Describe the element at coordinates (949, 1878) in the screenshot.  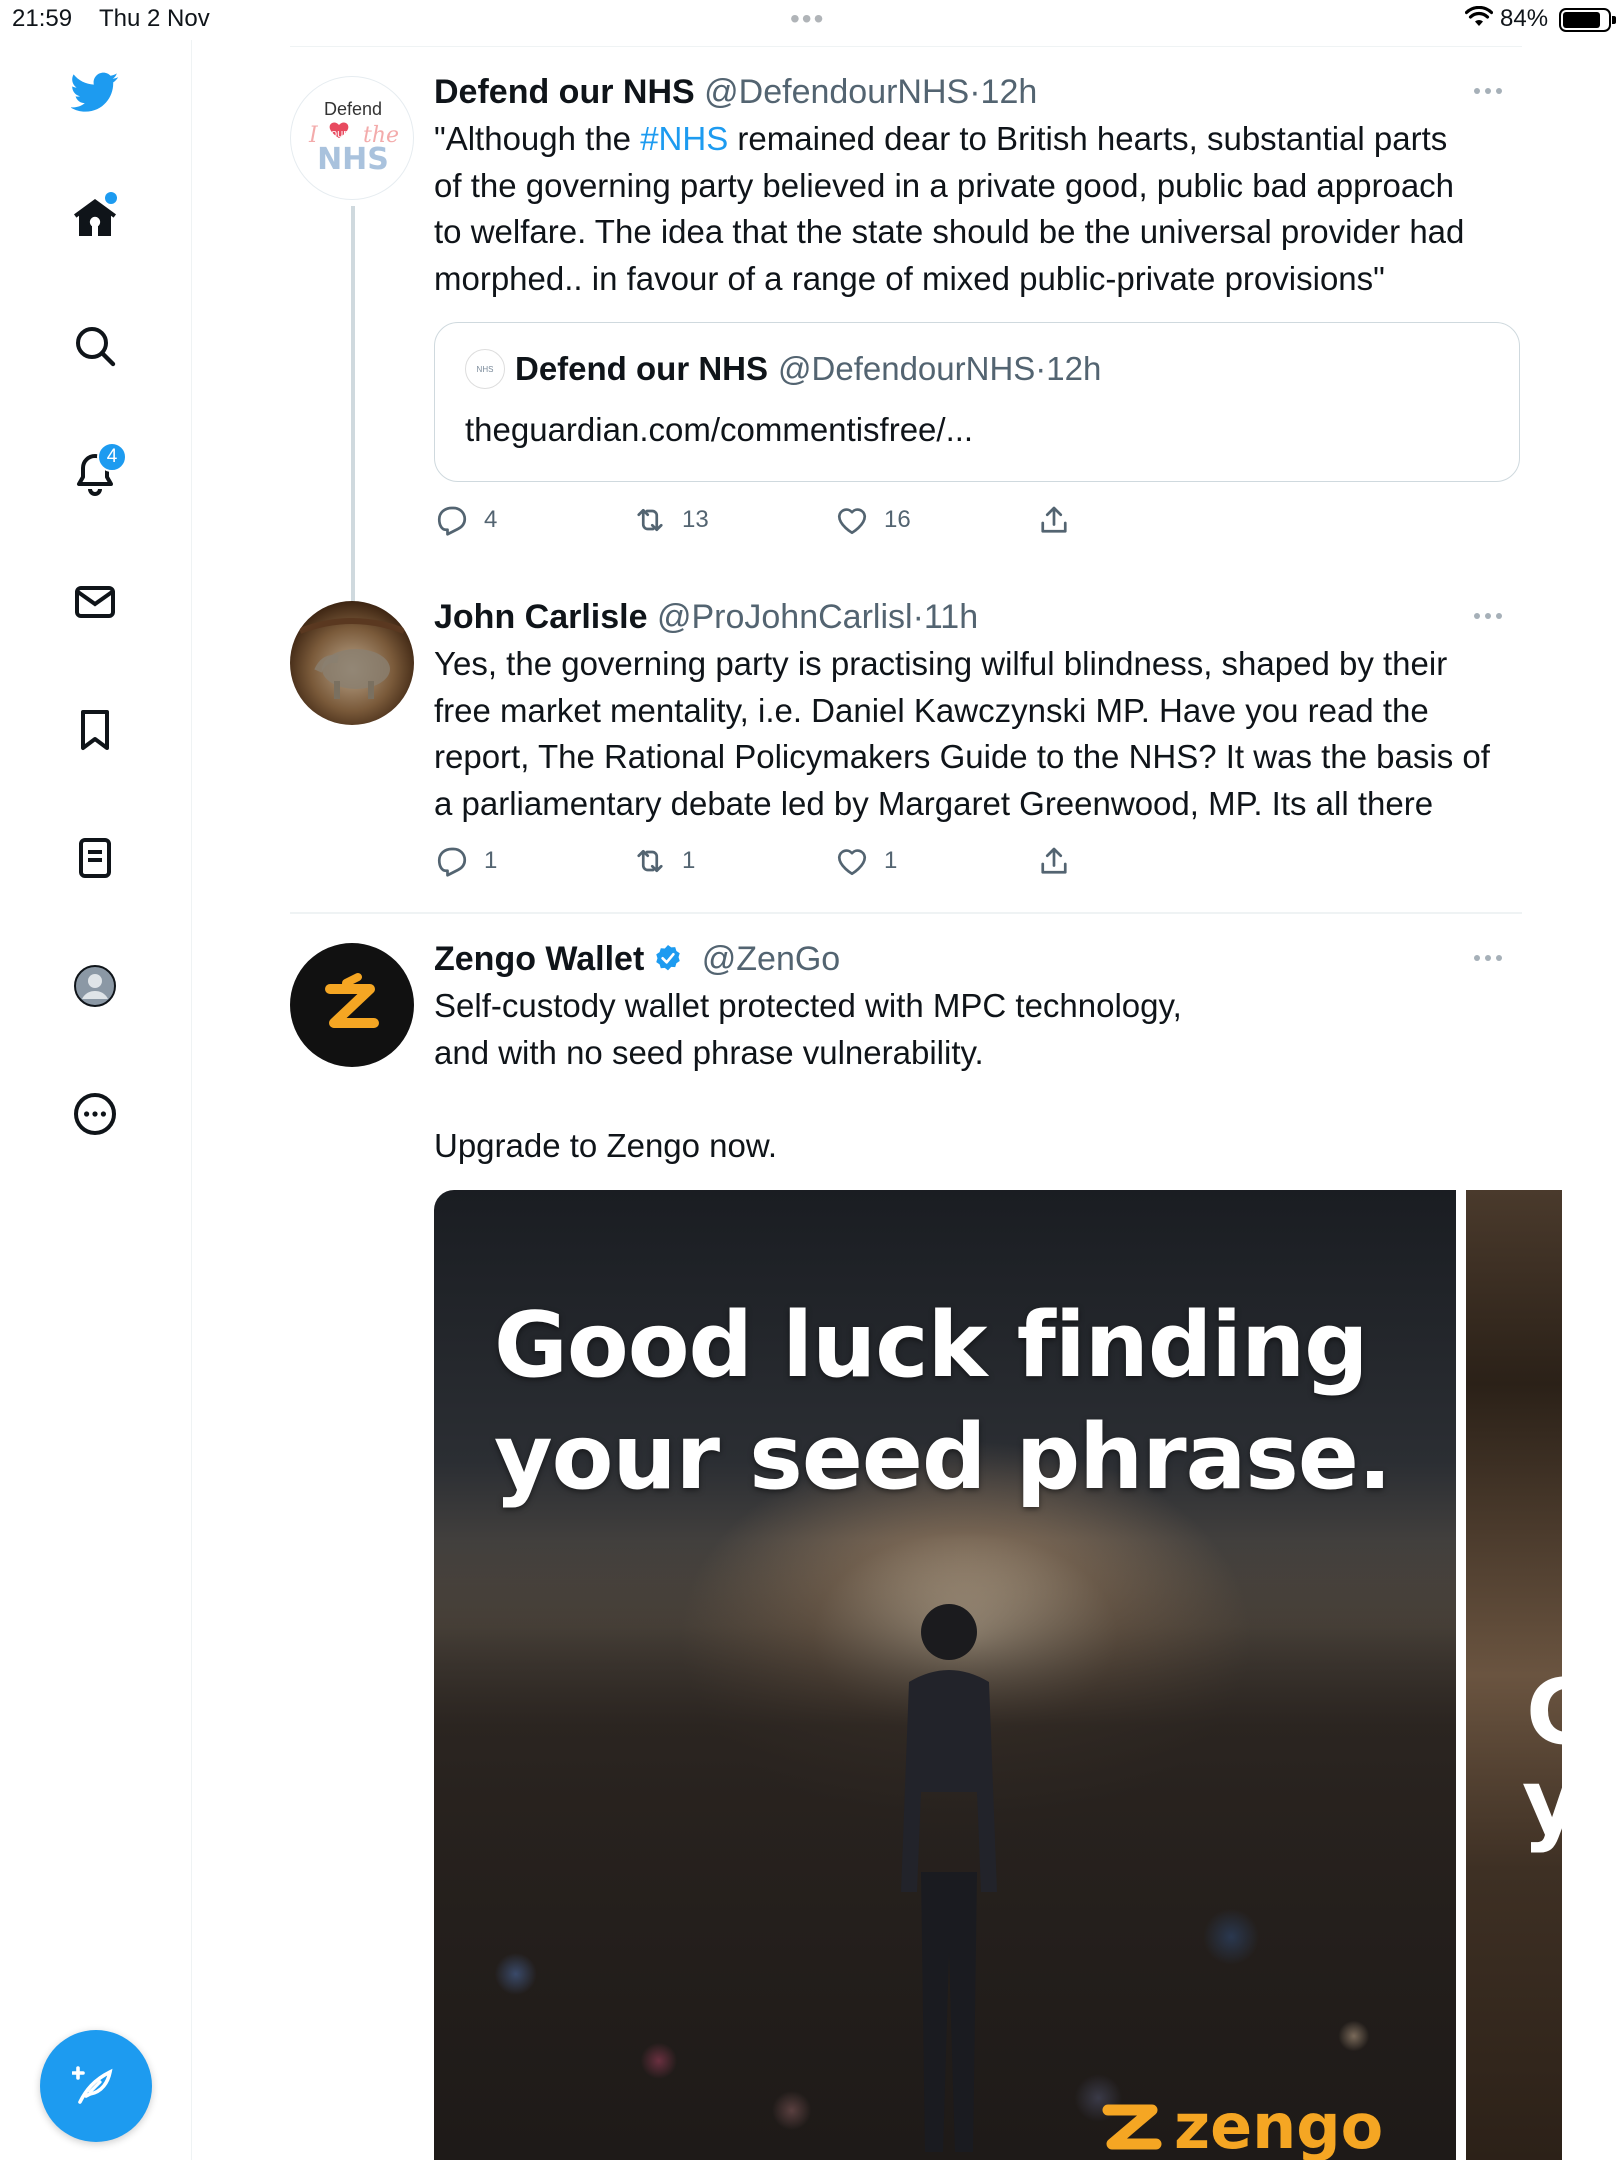
I see `ad-person-silhouette` at that location.